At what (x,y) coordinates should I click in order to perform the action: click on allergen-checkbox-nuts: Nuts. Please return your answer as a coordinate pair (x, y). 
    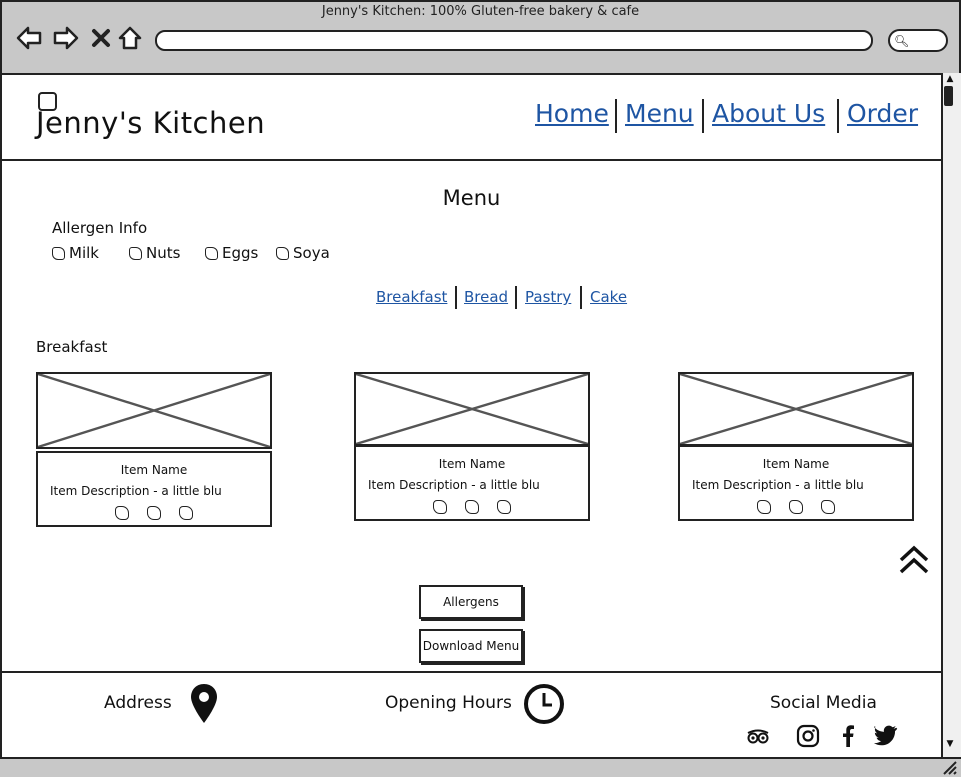
    Looking at the image, I should click on (154, 253).